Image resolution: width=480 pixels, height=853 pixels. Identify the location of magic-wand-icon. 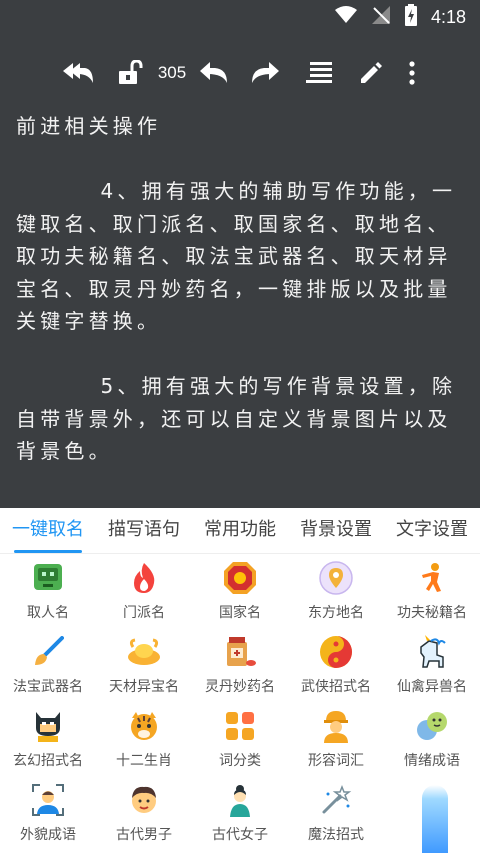
(336, 800).